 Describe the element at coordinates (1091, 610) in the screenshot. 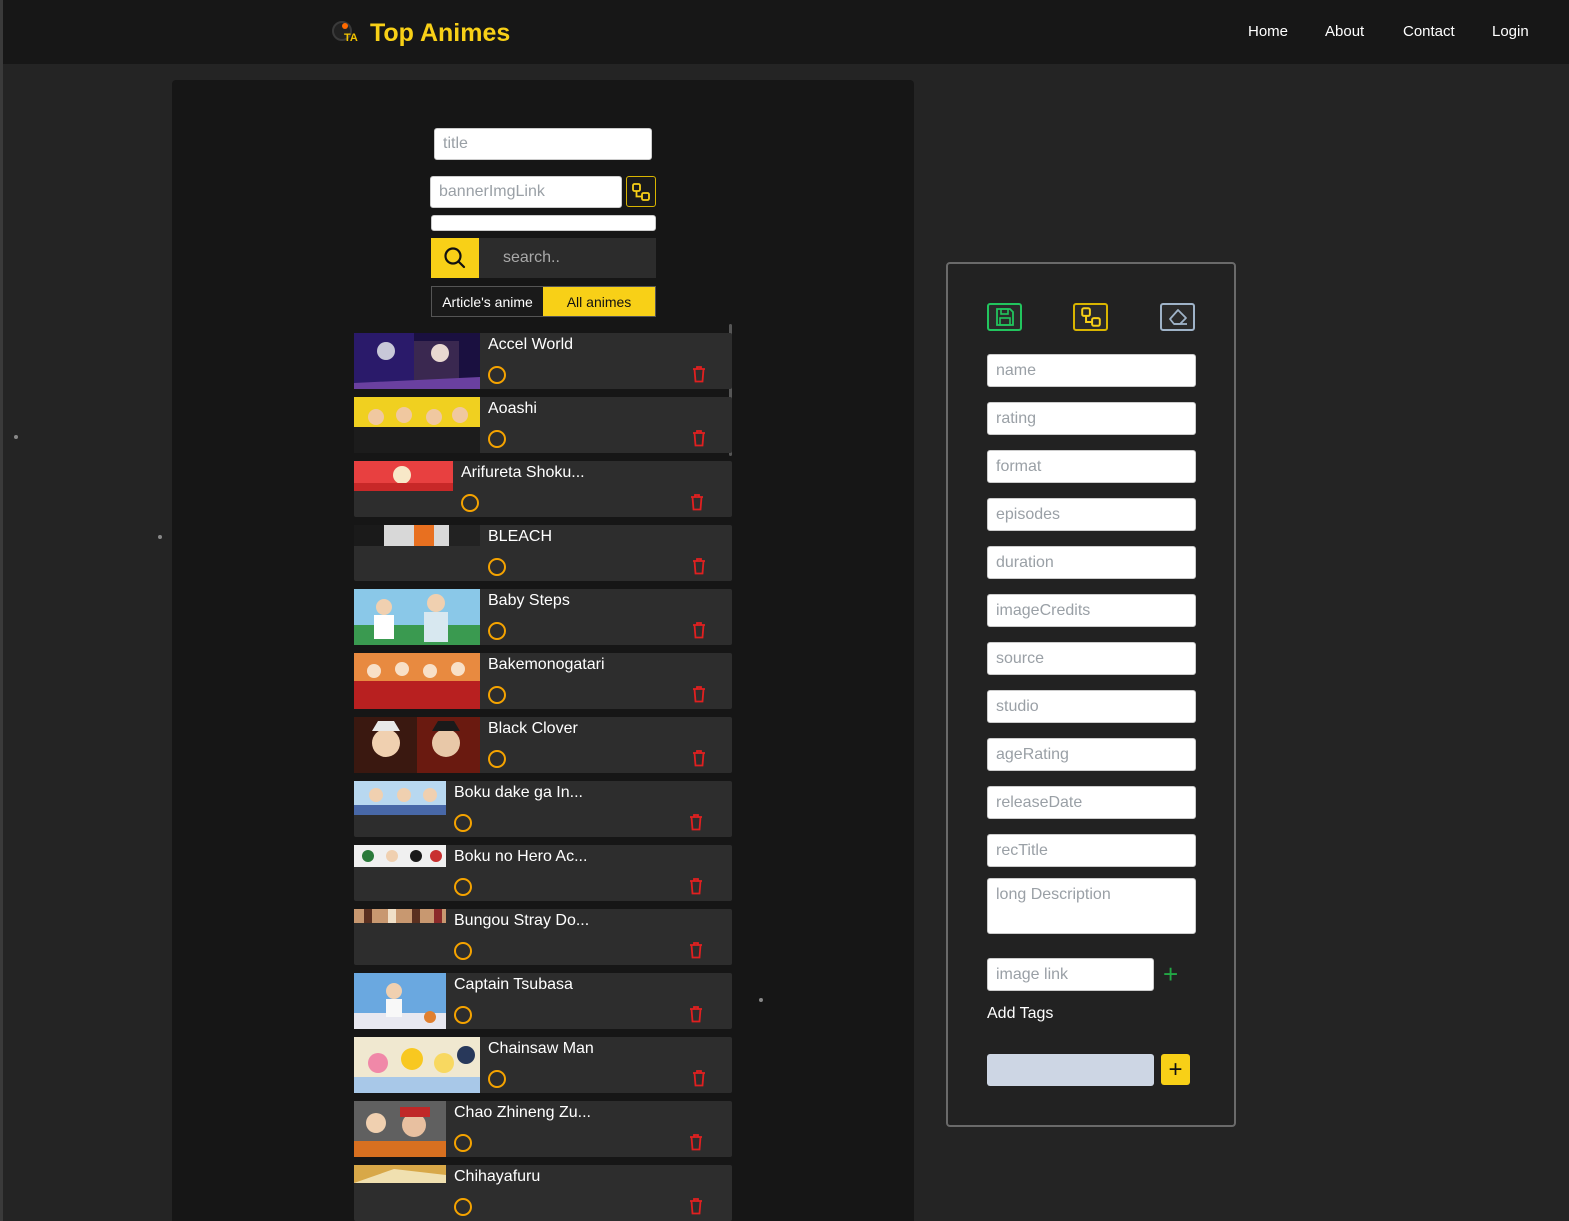

I see `image-credits-input: imageCredits` at that location.